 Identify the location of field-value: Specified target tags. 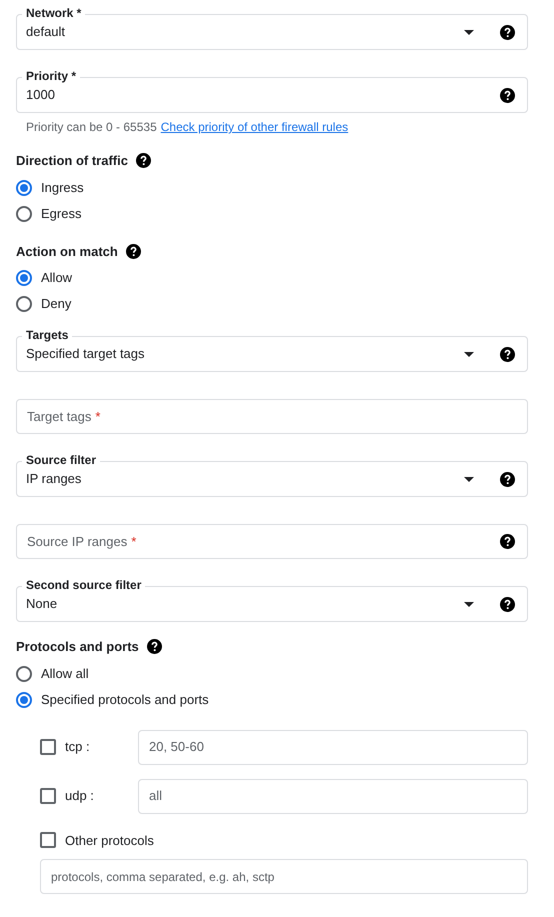
(86, 354).